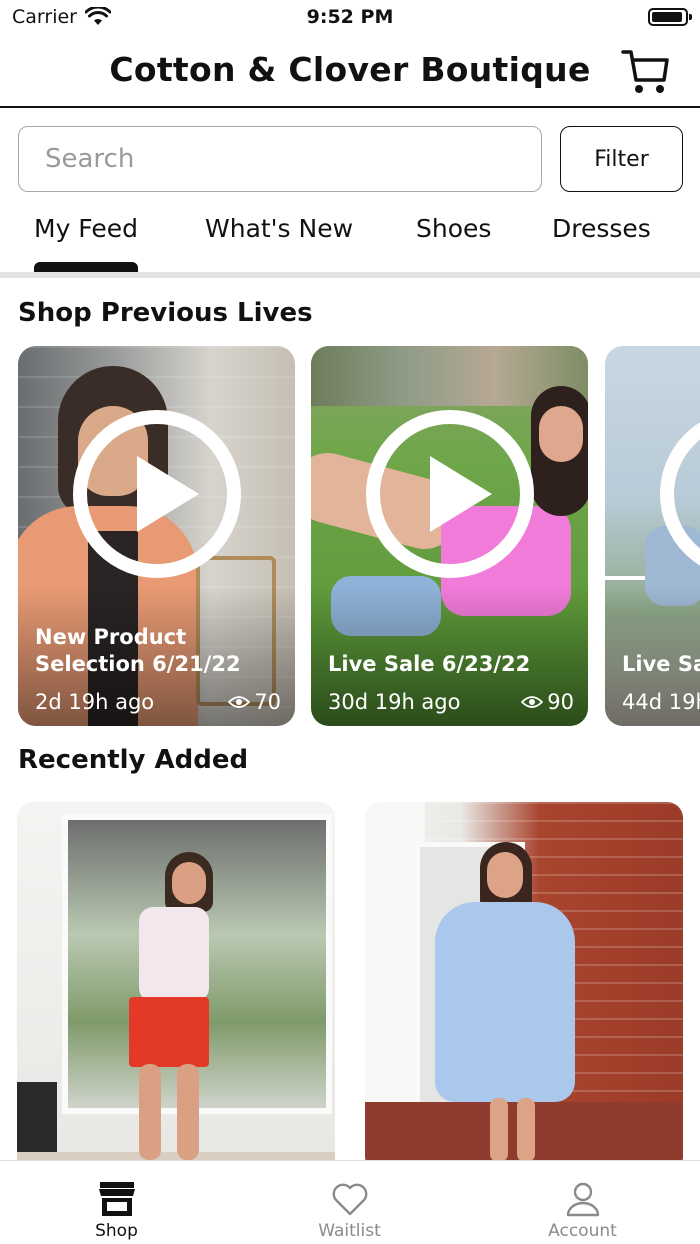 The image size is (700, 1244). I want to click on views-count: 70, so click(267, 702).